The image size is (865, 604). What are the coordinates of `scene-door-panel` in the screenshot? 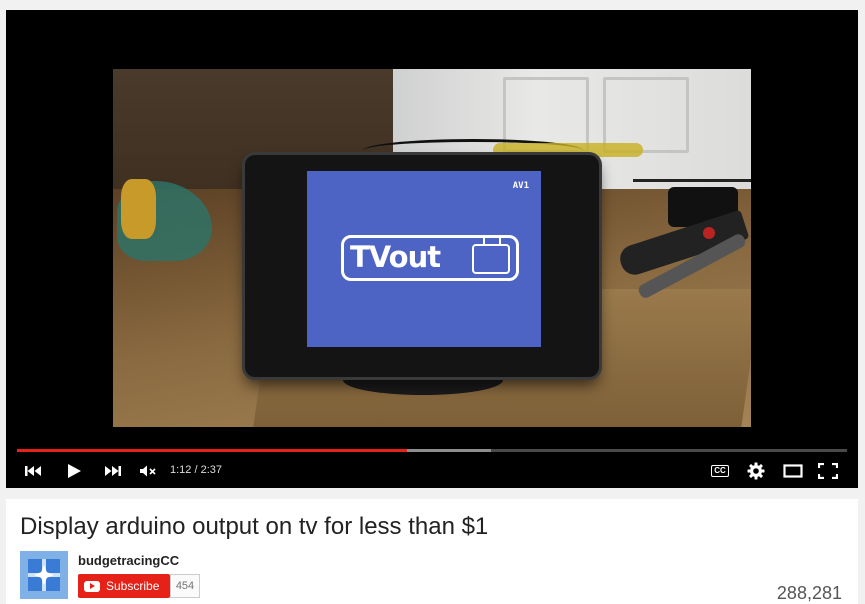 It's located at (646, 115).